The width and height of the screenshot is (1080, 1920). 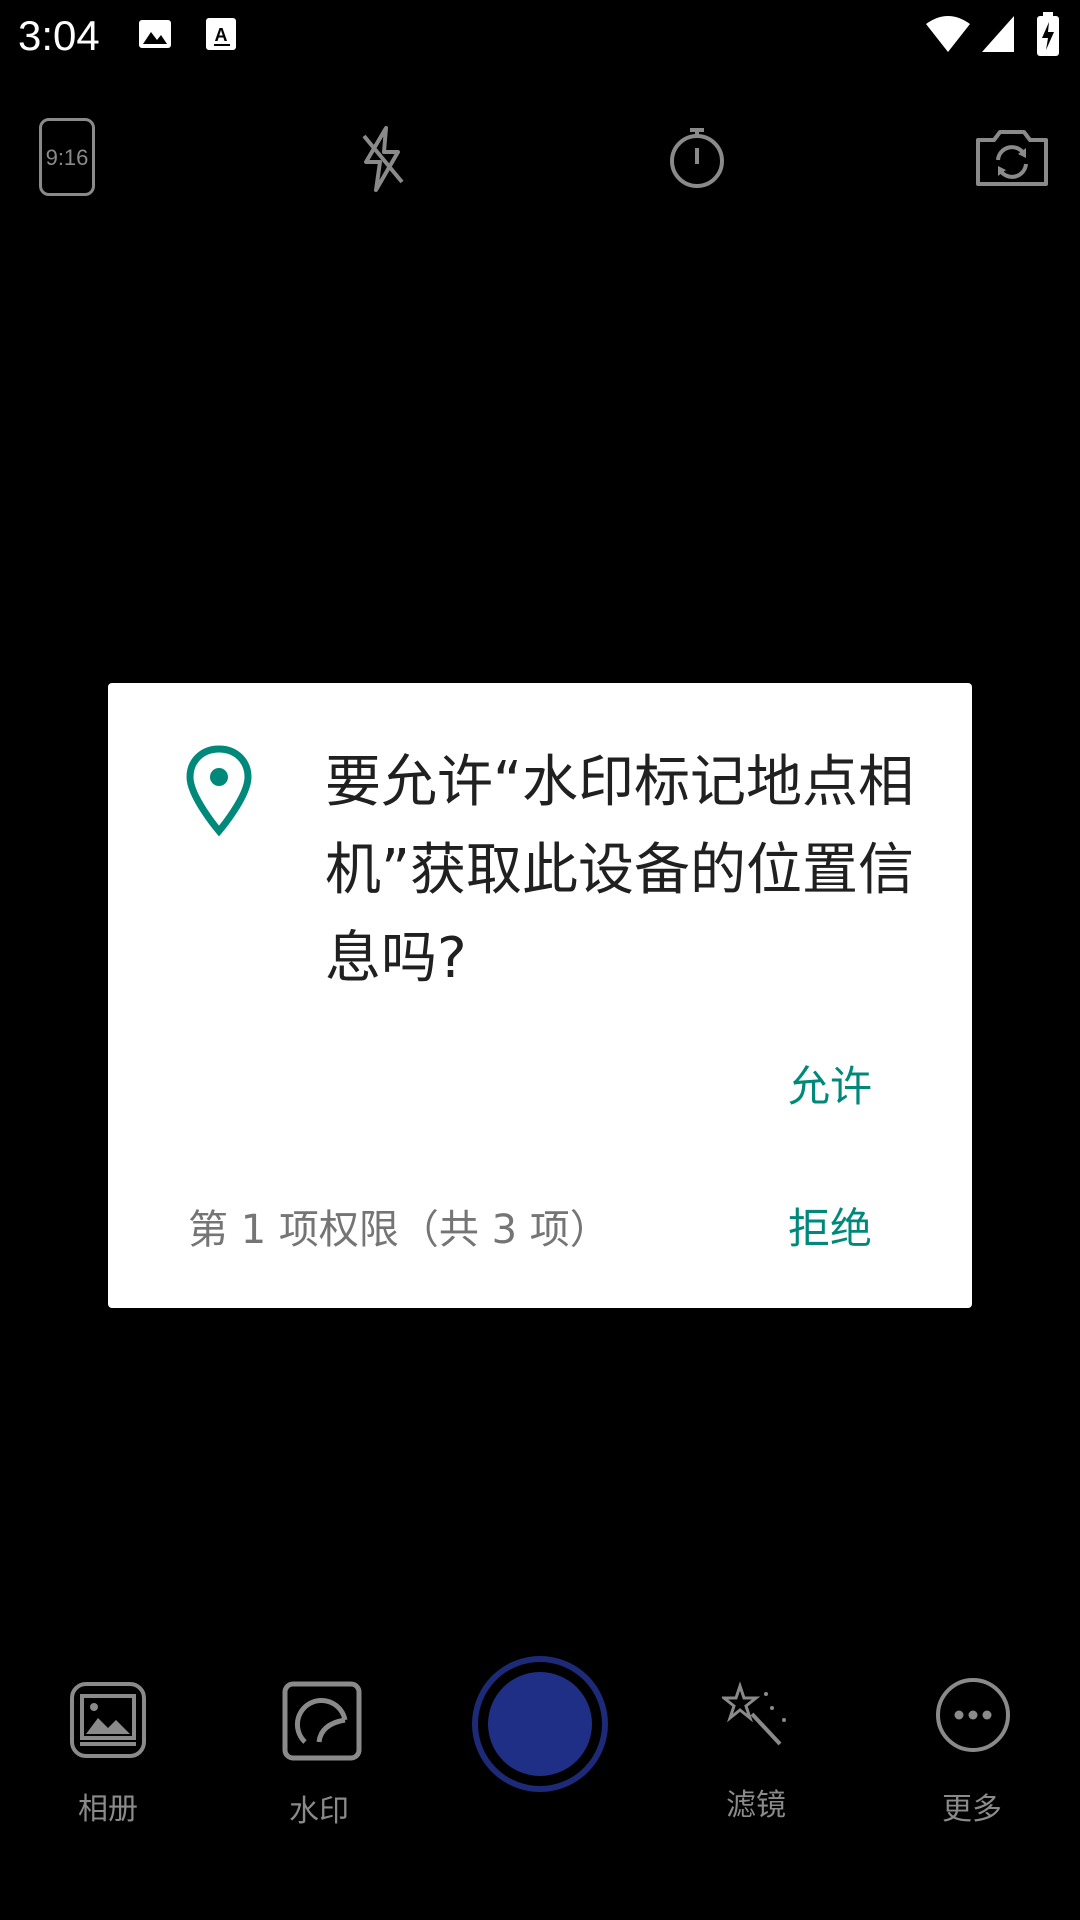 I want to click on image-icon, so click(x=155, y=36).